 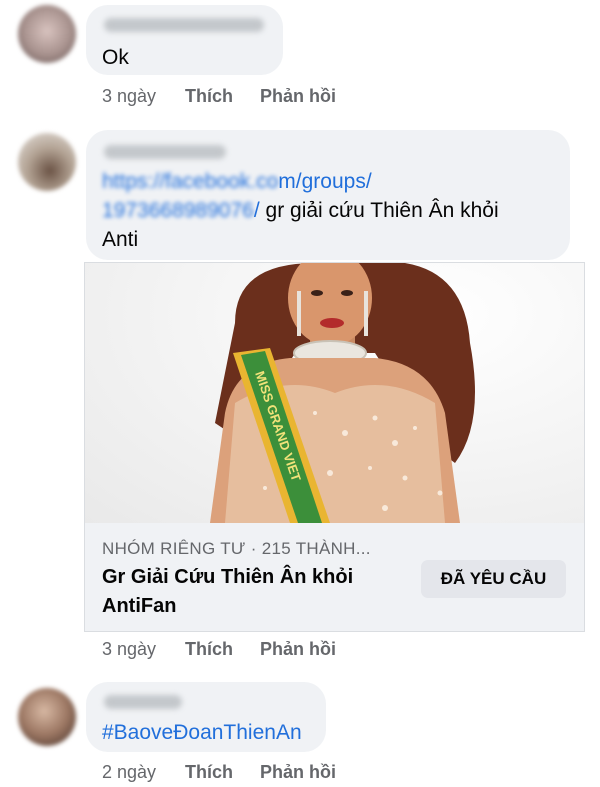 What do you see at coordinates (202, 733) in the screenshot?
I see `hashtag-link: #BaoveĐoanThienAn` at bounding box center [202, 733].